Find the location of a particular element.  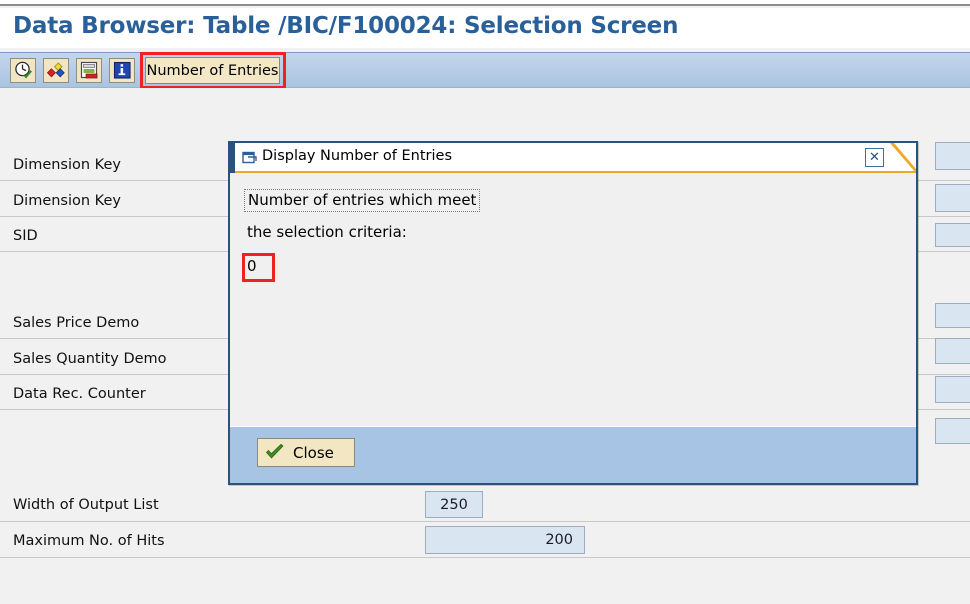

close-icon: ✕ is located at coordinates (874, 157).